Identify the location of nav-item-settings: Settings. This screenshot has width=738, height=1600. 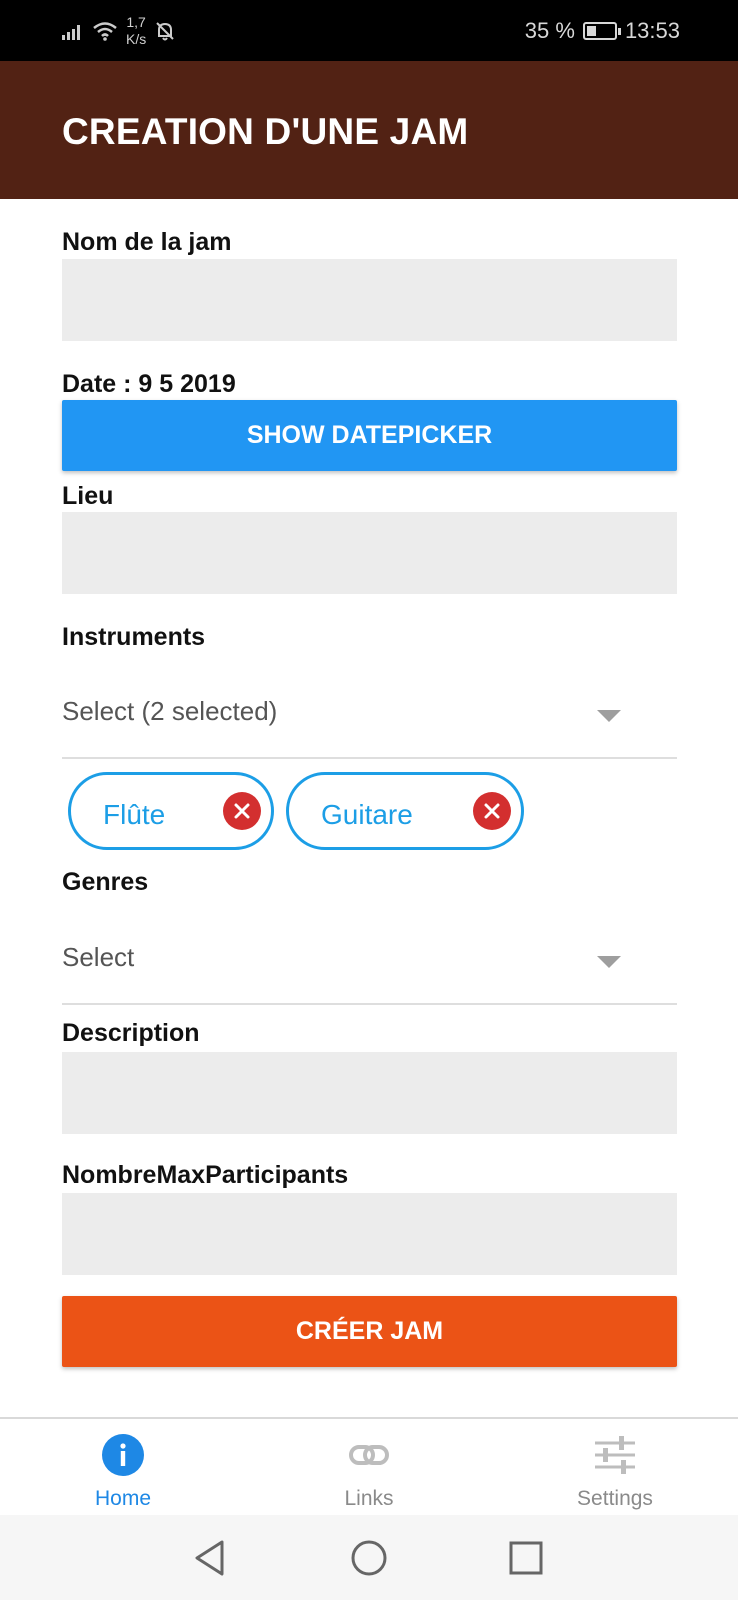
(615, 1468).